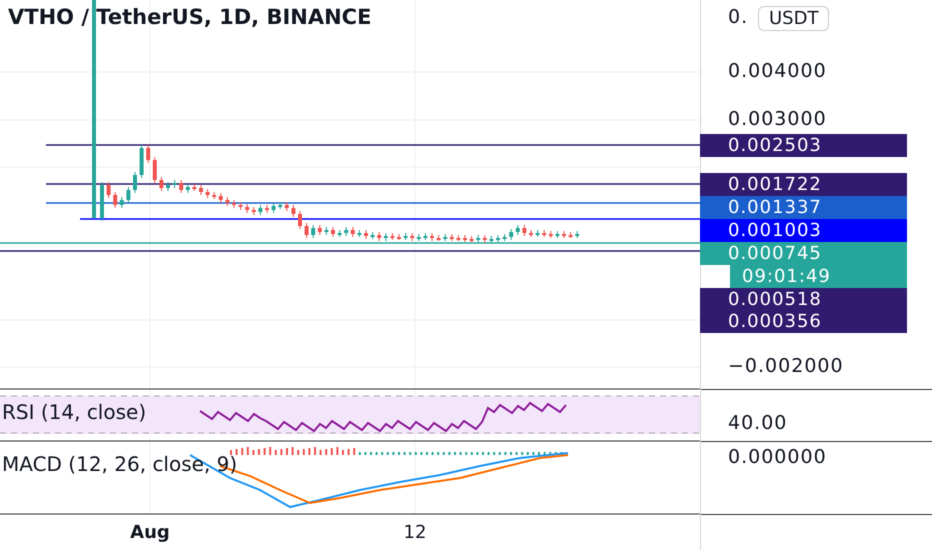 Image resolution: width=932 pixels, height=550 pixels. Describe the element at coordinates (803, 321) in the screenshot. I see `price-label: 0.000356` at that location.